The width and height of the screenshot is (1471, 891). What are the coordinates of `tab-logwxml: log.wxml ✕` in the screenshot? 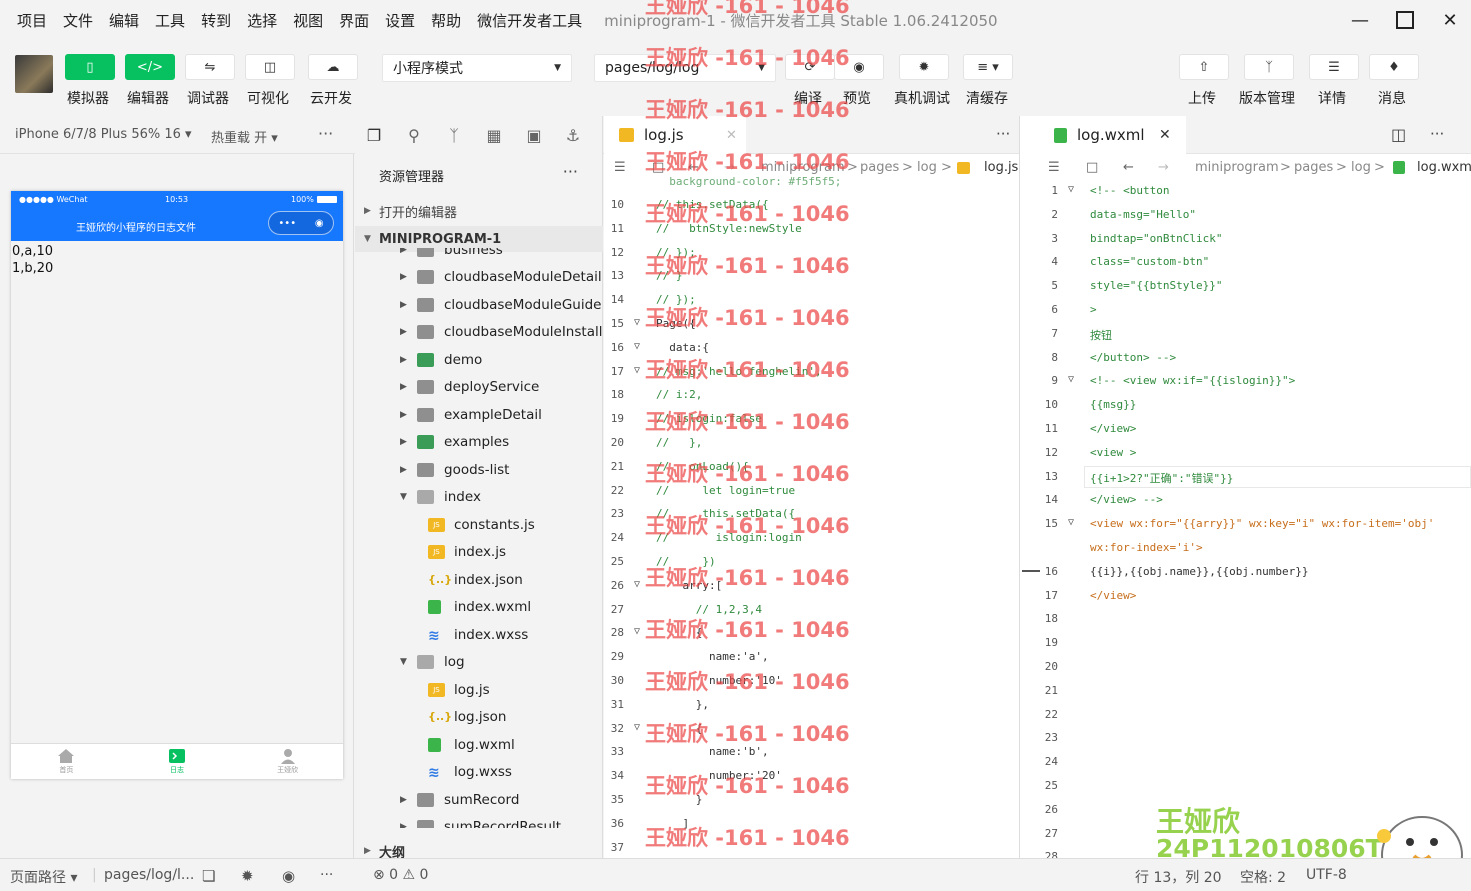 It's located at (1113, 135).